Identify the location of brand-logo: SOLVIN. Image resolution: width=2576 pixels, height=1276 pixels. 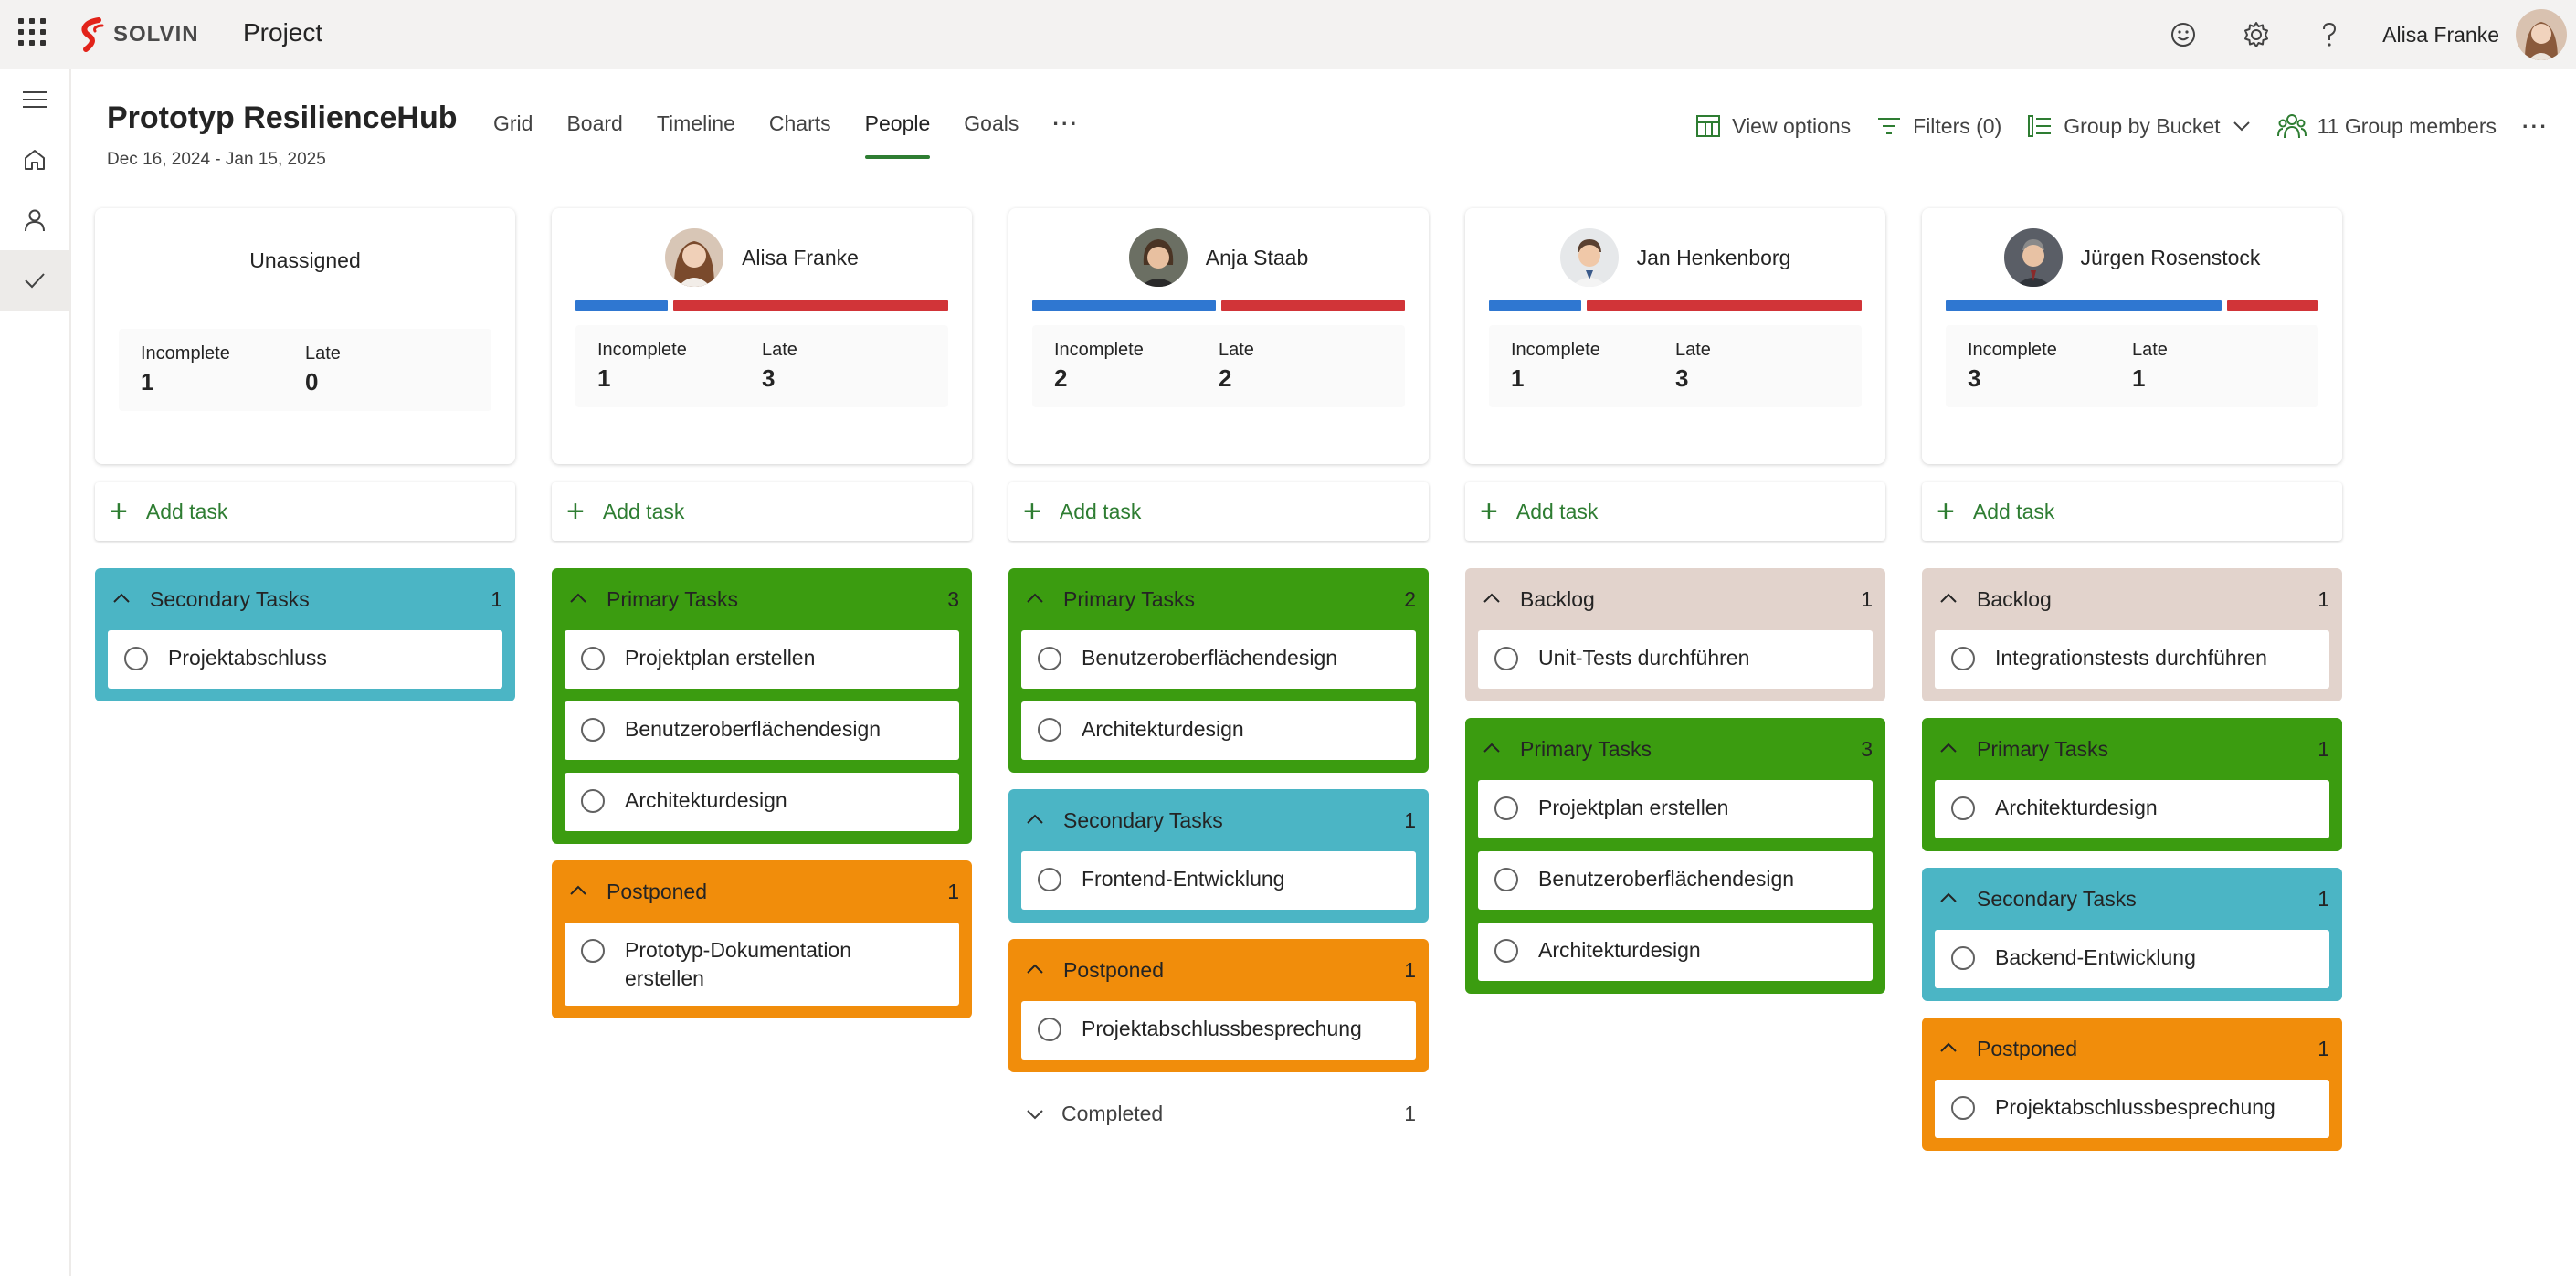
(138, 35).